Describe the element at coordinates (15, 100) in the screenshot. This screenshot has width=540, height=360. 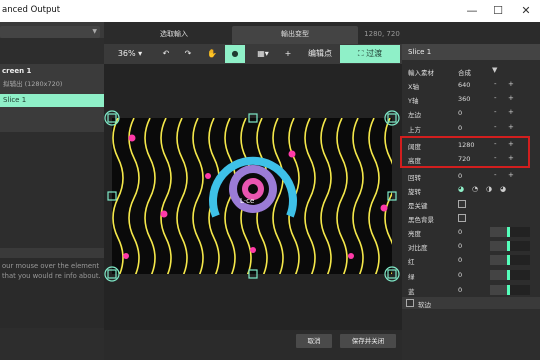
I see `slice-item-label: Slice 1` at that location.